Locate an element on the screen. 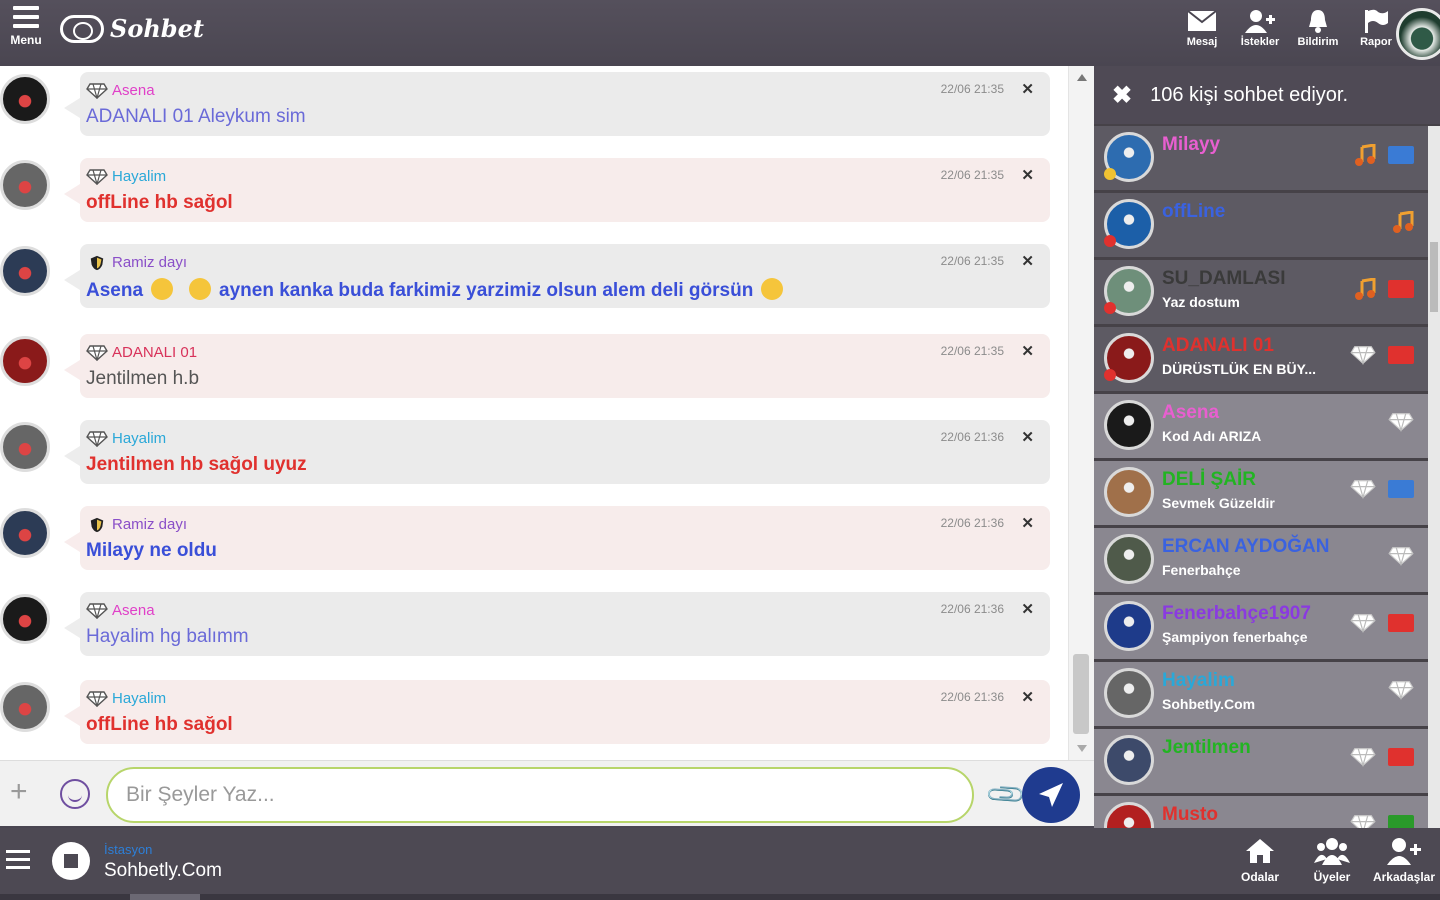 The height and width of the screenshot is (900, 1440). user-status-text: Yaz dostum is located at coordinates (1201, 302).